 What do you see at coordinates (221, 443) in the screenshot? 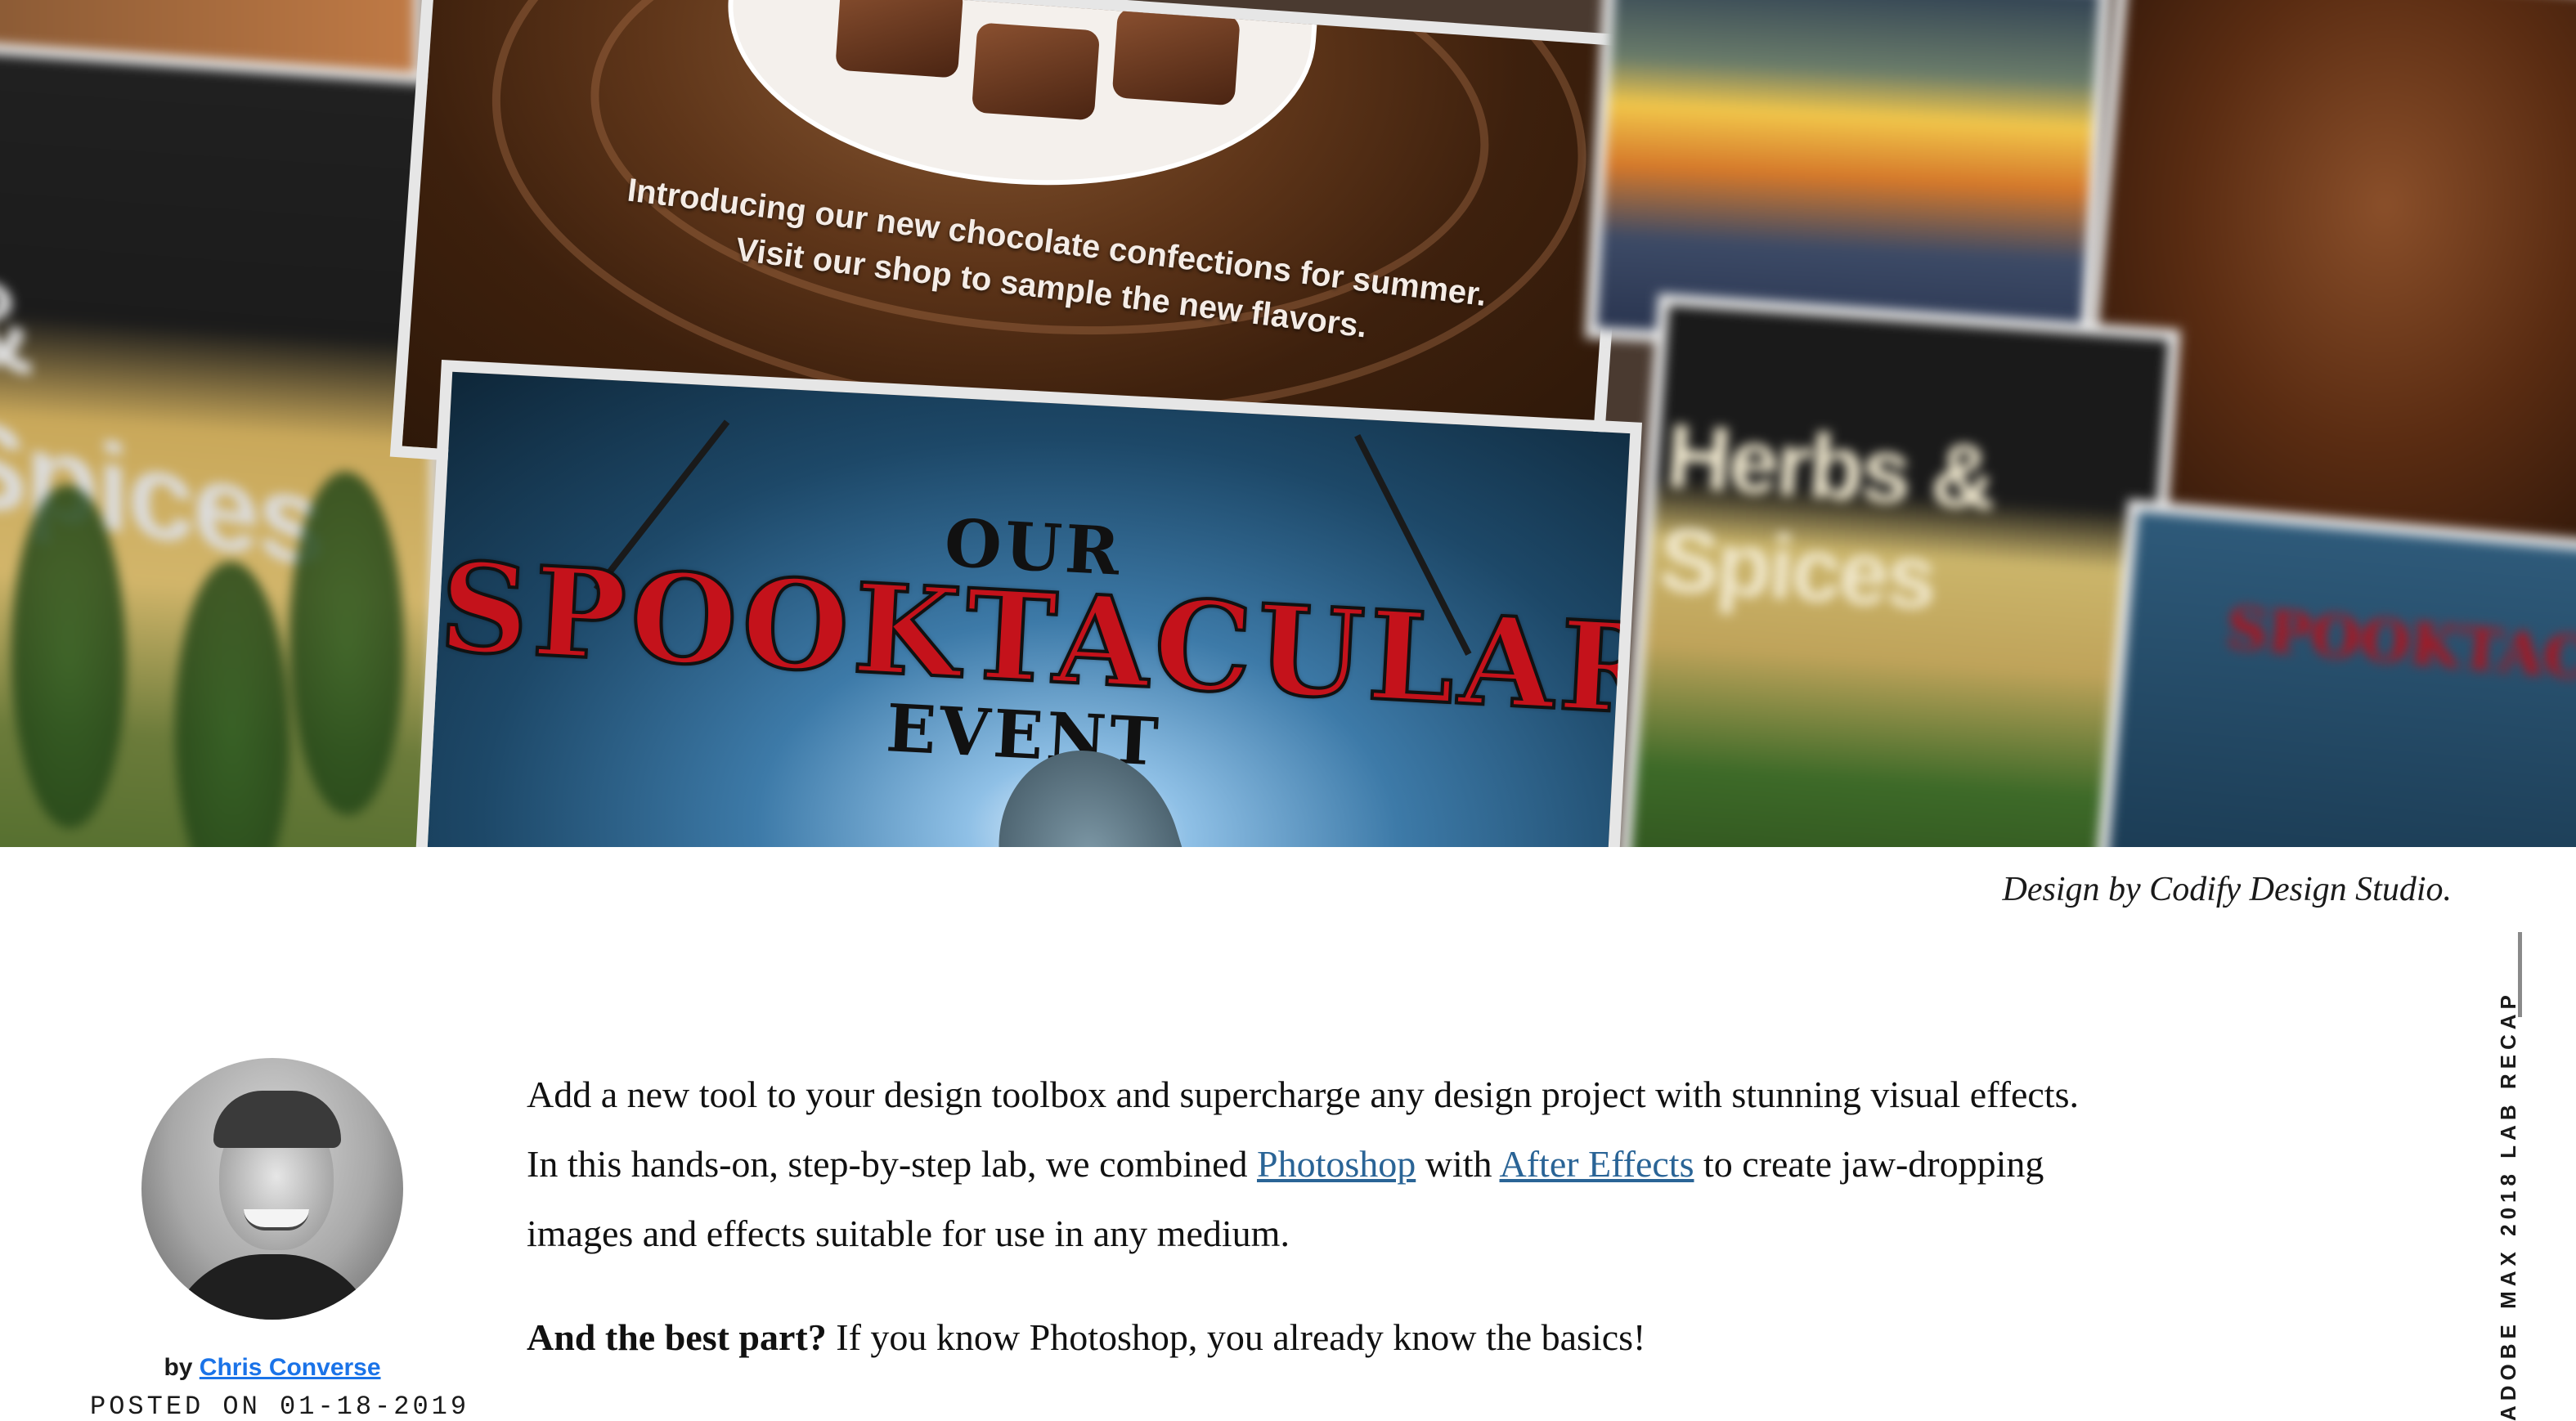
I see `collage-panel-spices-left: & Spices` at bounding box center [221, 443].